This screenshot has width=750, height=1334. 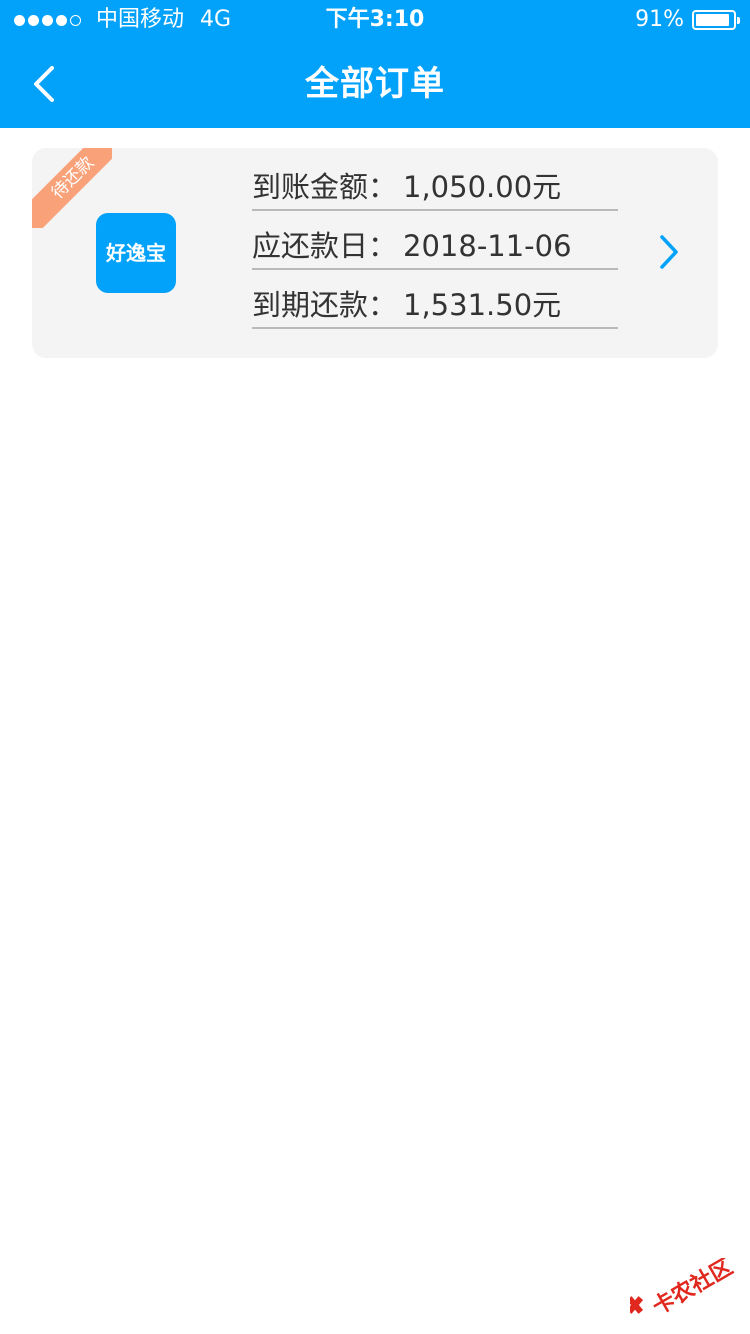 What do you see at coordinates (482, 305) in the screenshot?
I see `repayment-amount-value: 1,531.50元` at bounding box center [482, 305].